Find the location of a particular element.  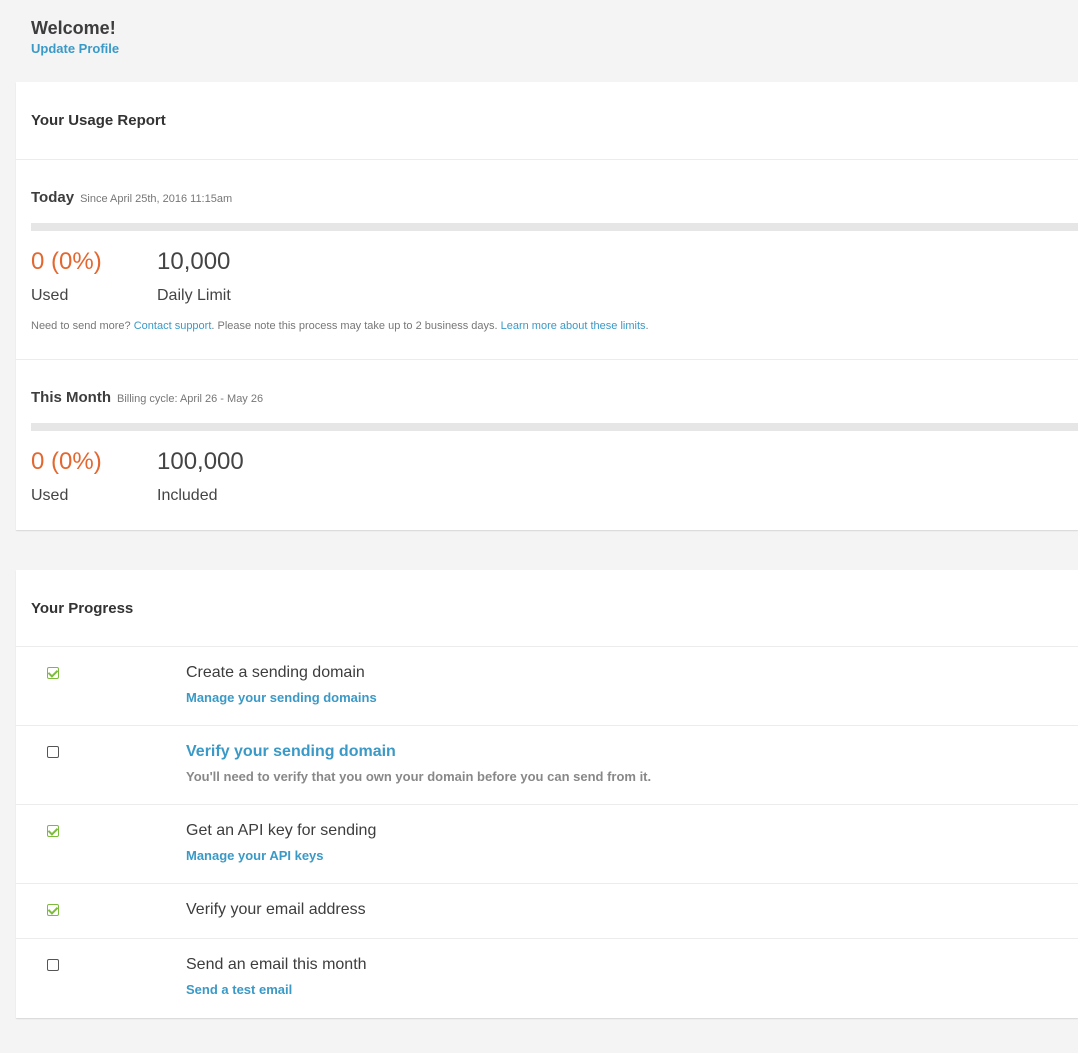

task-4-title: Verify your email address is located at coordinates (276, 909).